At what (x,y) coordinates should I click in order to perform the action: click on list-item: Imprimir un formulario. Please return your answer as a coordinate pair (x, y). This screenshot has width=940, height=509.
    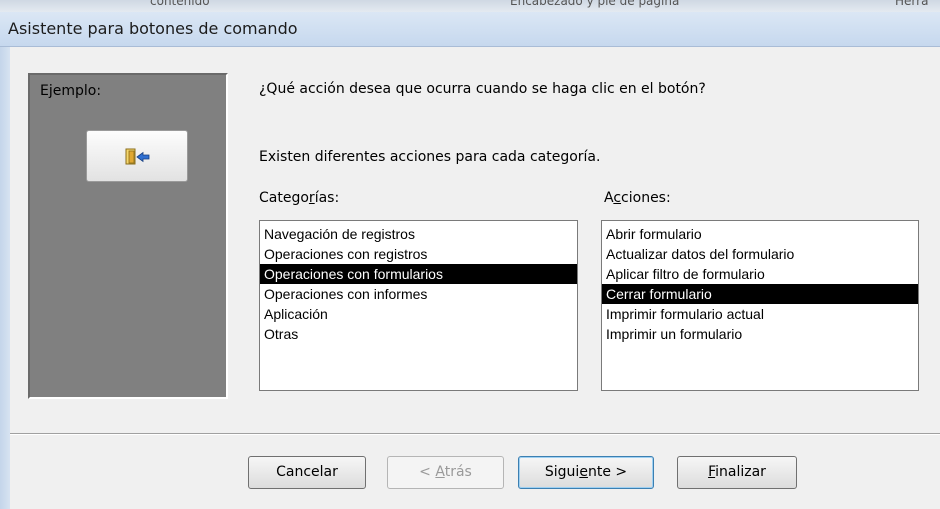
    Looking at the image, I should click on (760, 334).